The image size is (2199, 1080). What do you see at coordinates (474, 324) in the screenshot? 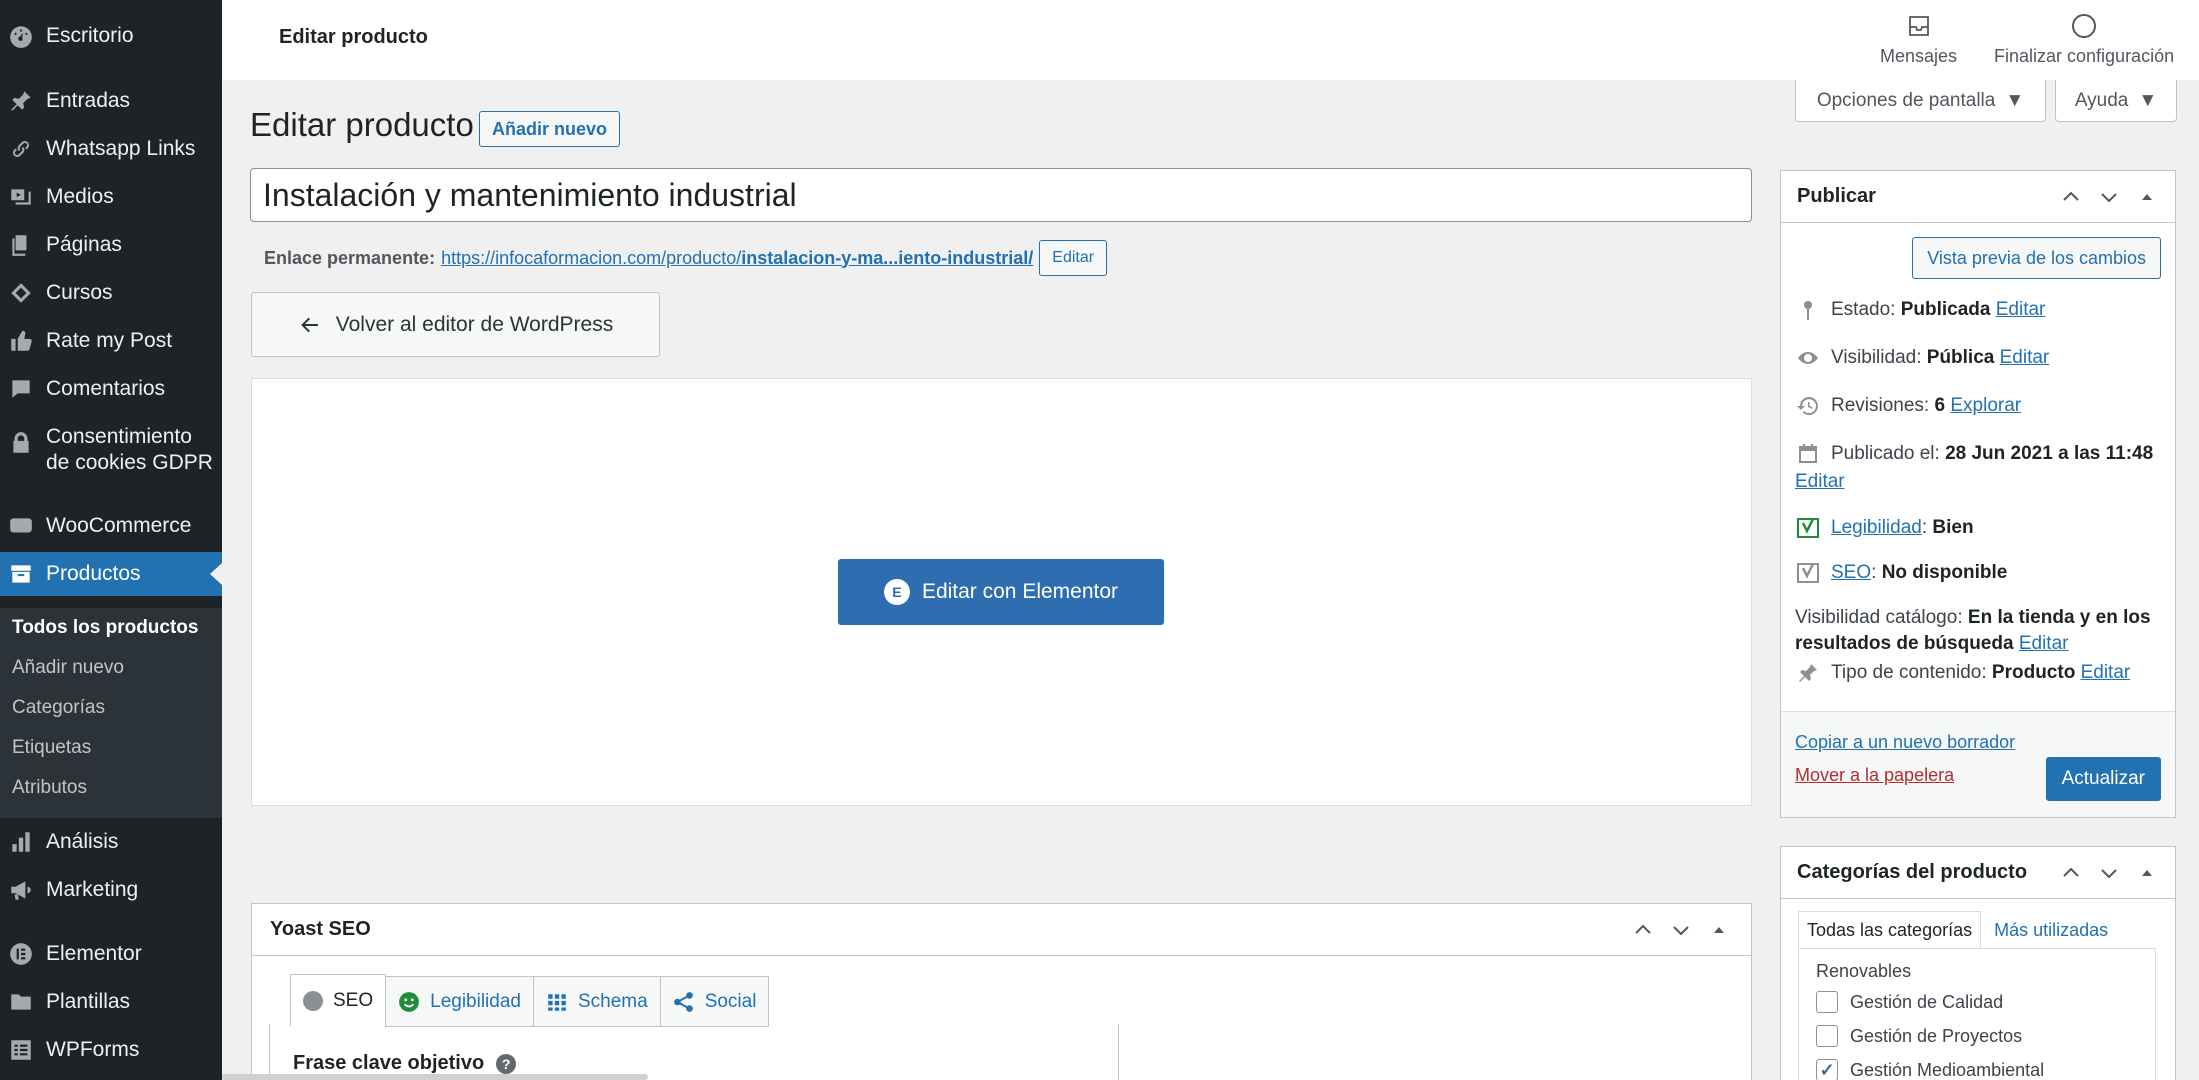
I see `back-label: Volver al editor de WordPress` at bounding box center [474, 324].